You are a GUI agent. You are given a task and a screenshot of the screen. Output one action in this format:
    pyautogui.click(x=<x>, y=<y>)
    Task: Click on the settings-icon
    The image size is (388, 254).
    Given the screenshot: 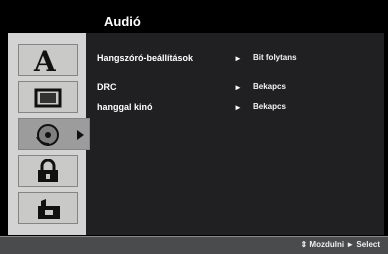 What is the action you would take?
    pyautogui.click(x=49, y=209)
    